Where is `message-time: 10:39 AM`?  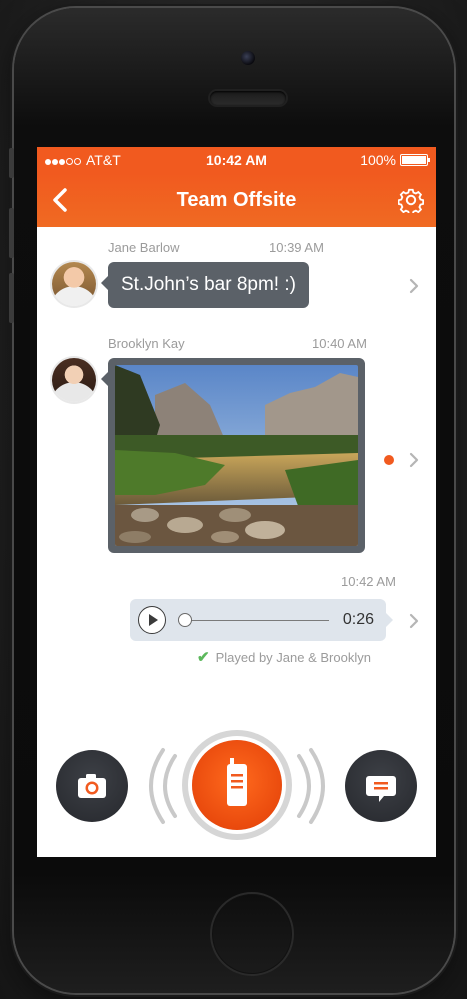 message-time: 10:39 AM is located at coordinates (296, 247).